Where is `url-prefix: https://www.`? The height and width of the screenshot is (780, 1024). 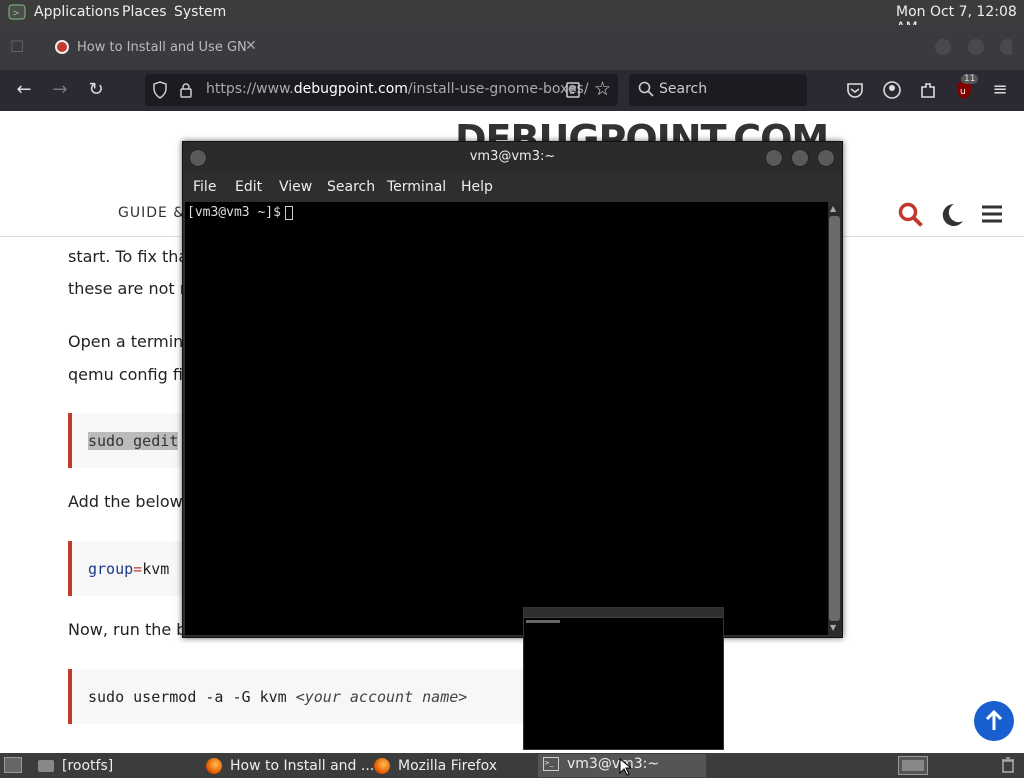 url-prefix: https://www. is located at coordinates (250, 89).